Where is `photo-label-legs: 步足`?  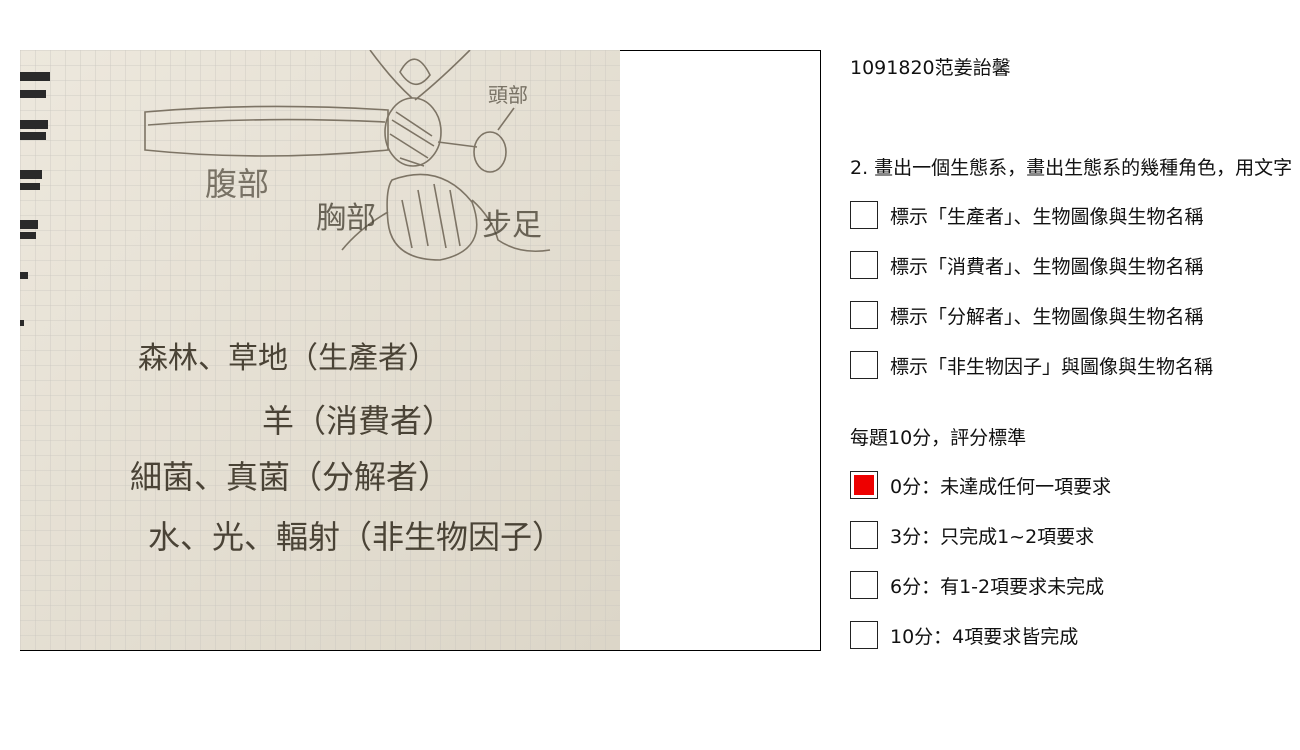
photo-label-legs: 步足 is located at coordinates (512, 225).